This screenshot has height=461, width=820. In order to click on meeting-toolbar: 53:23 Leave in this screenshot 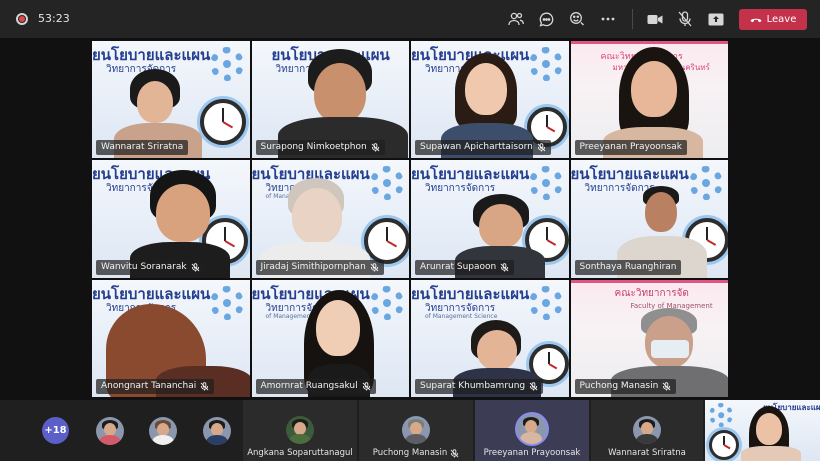, I will do `click(410, 19)`.